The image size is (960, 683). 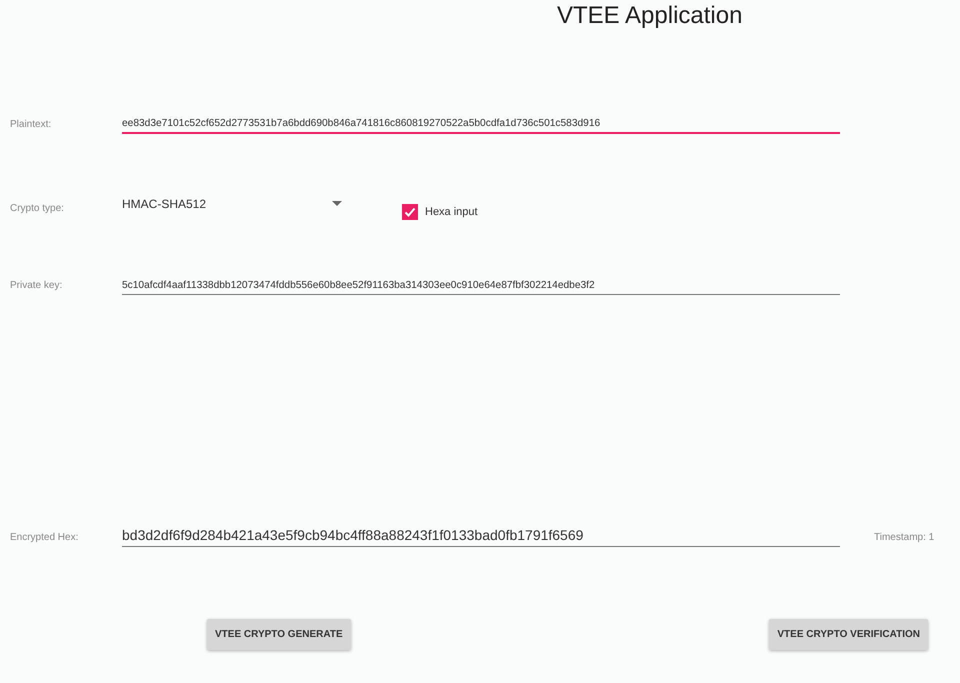 I want to click on text-field: 5c10afcdf4aaf11338dbb12073474fddb556e60b8ee52f91163ba314303ee0c910e64e87fbf302214edbe3f2, so click(x=481, y=287).